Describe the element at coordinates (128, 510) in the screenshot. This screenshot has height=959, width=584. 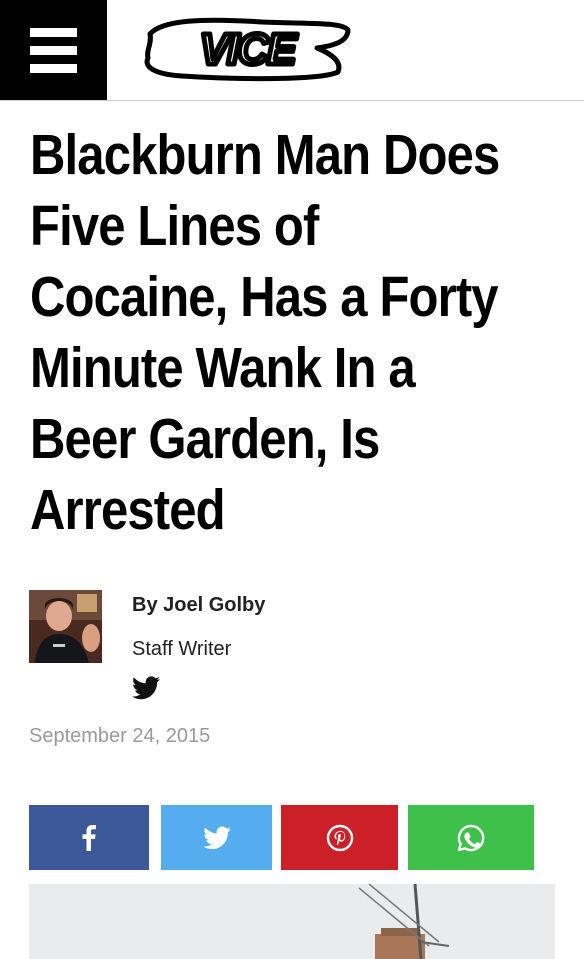
I see `headline-line: Arrested` at that location.